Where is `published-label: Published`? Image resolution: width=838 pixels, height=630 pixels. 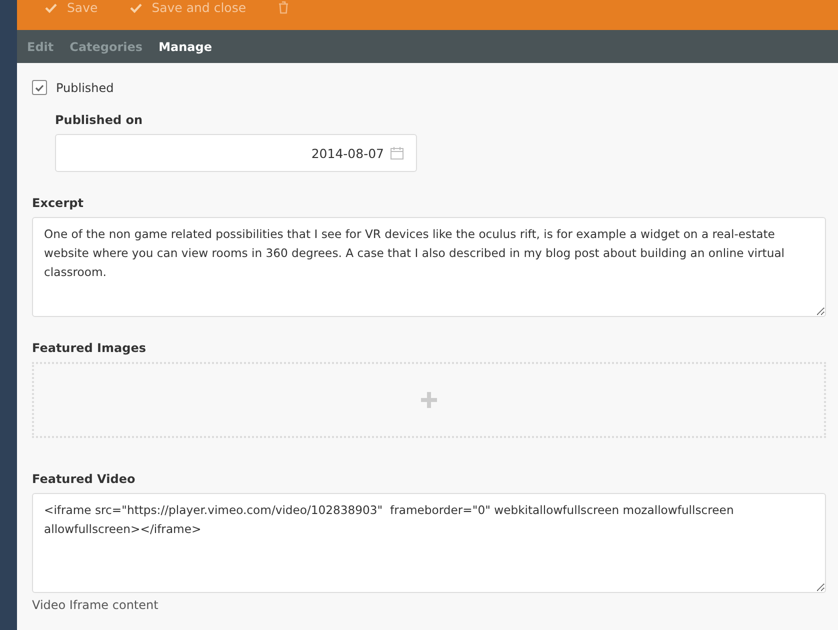 published-label: Published is located at coordinates (85, 87).